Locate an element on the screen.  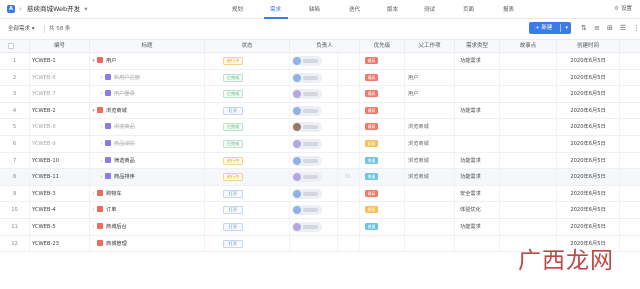
table-row: 7 YCWEB-10 › 筛选商品 进行中 普通 浏览商城 功能需求 2020年6月5日 is located at coordinates (320, 161).